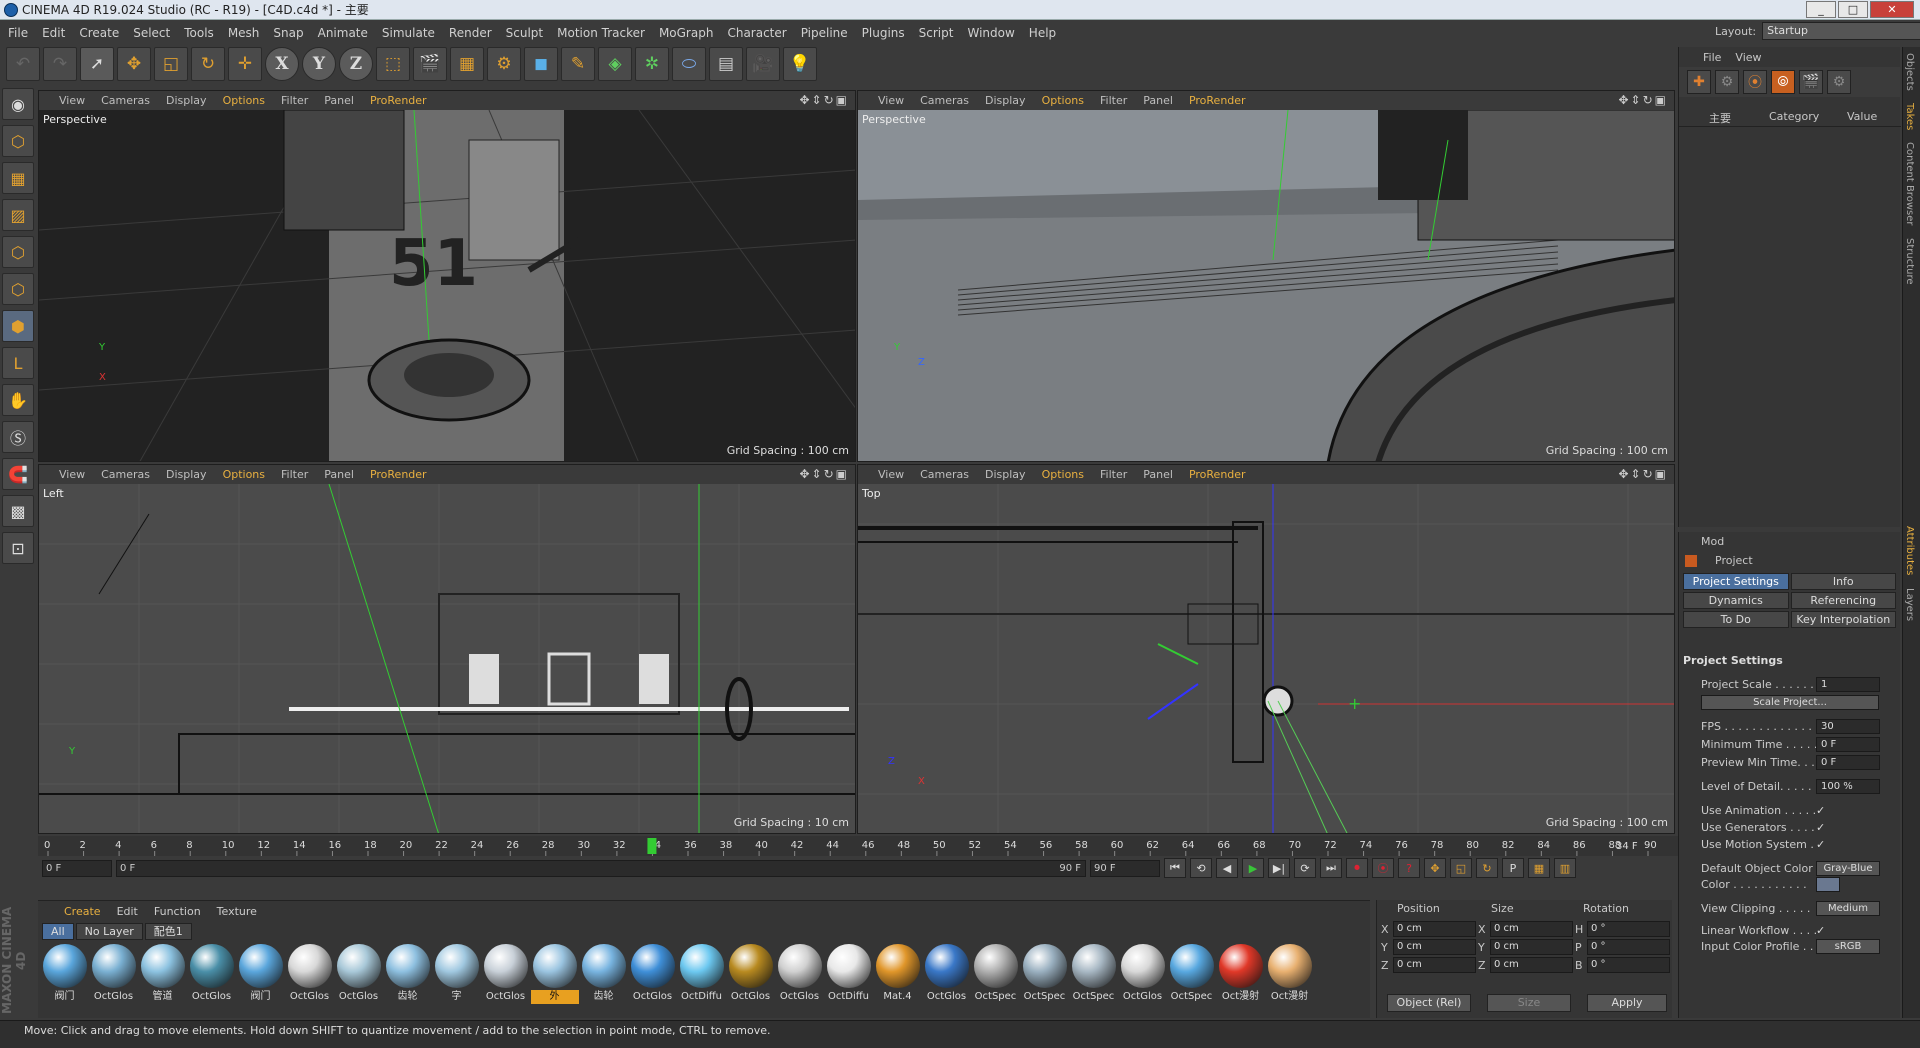 The height and width of the screenshot is (1048, 1920). What do you see at coordinates (1748, 57) in the screenshot?
I see `object-menu-view: View` at bounding box center [1748, 57].